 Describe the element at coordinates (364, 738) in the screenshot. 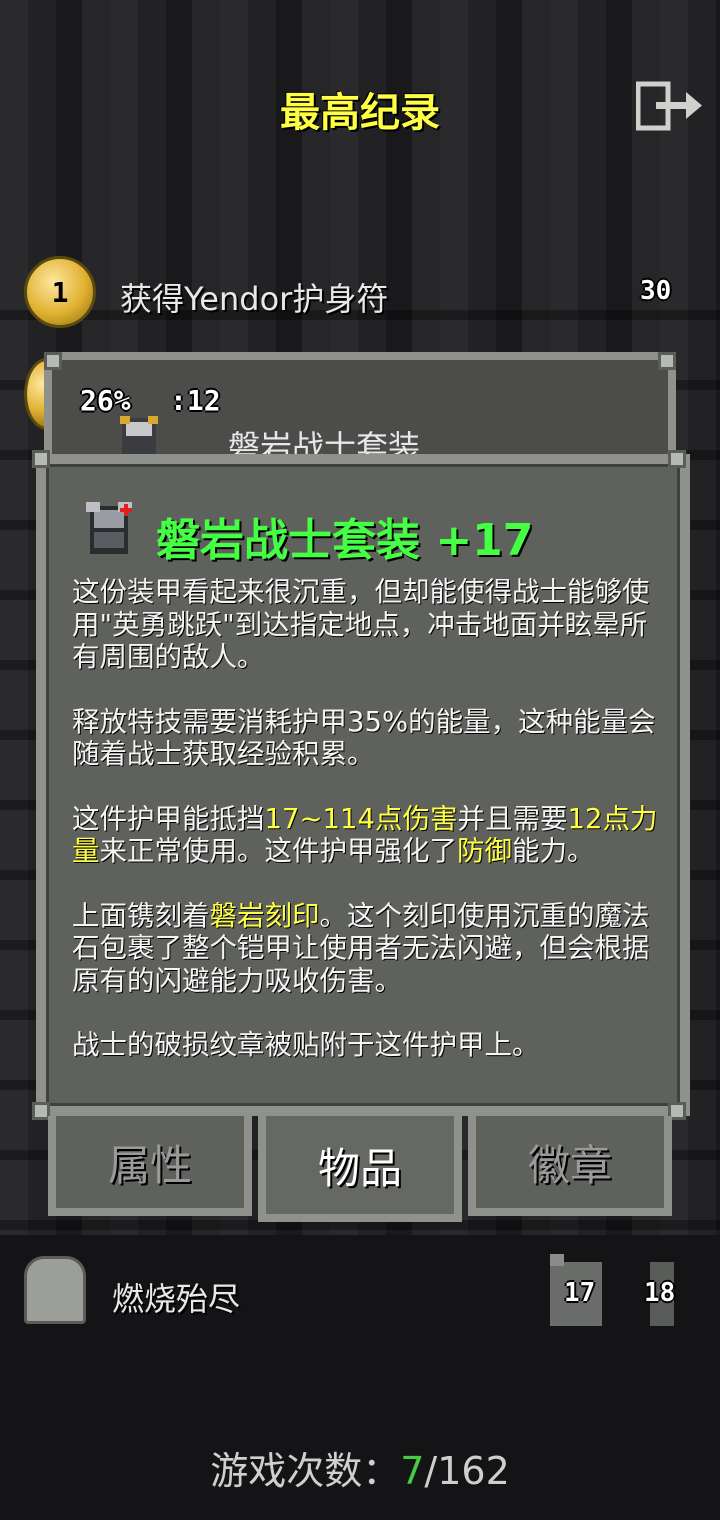

I see `description-paragraph: 释放特技需要消耗护甲35%的能量，这种能量会随着战士获取经验积累。` at that location.